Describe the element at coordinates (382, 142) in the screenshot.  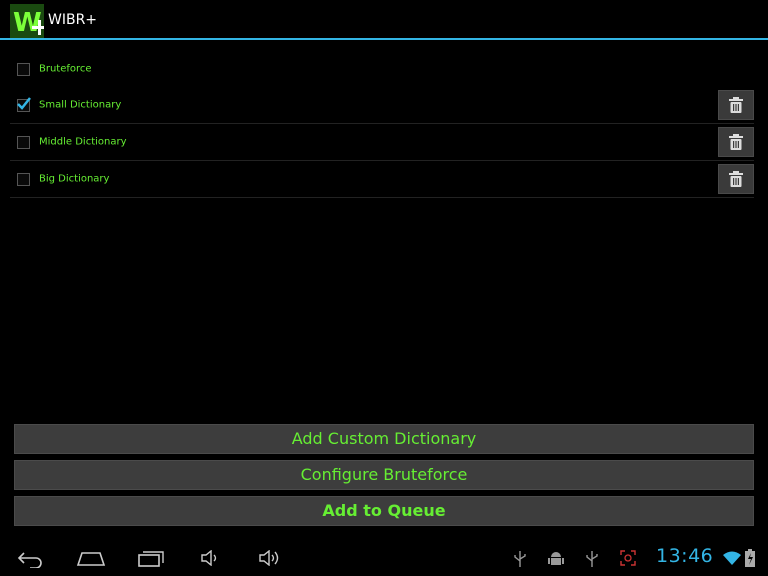
I see `list-item-middle-dictionary: Middle Dictionary` at that location.